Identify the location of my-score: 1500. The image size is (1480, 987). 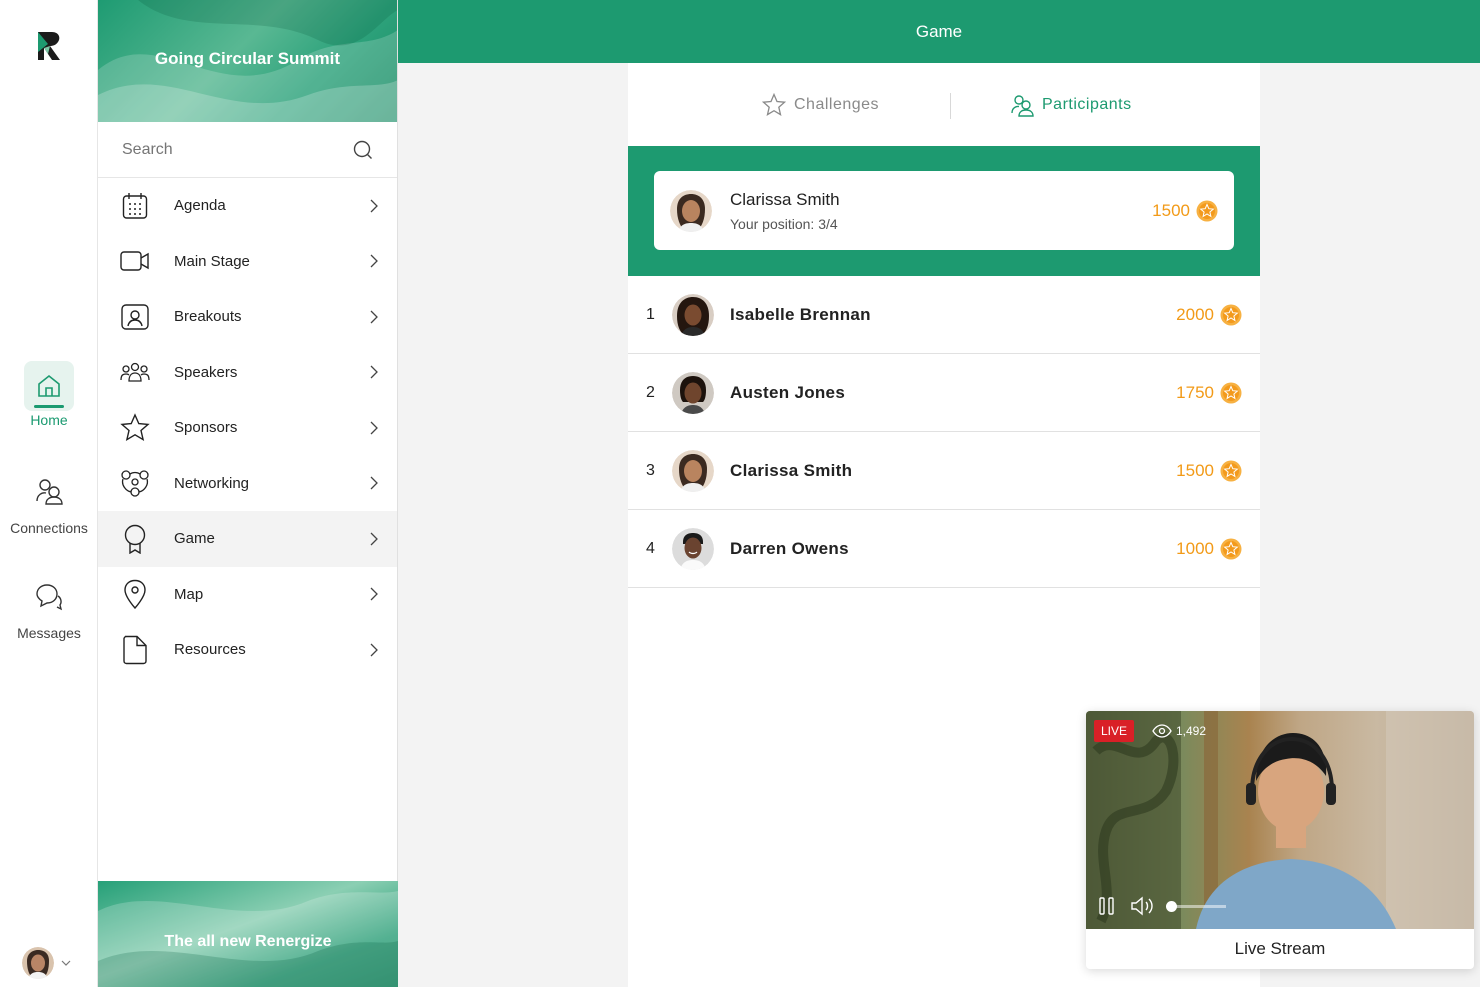
(1185, 211).